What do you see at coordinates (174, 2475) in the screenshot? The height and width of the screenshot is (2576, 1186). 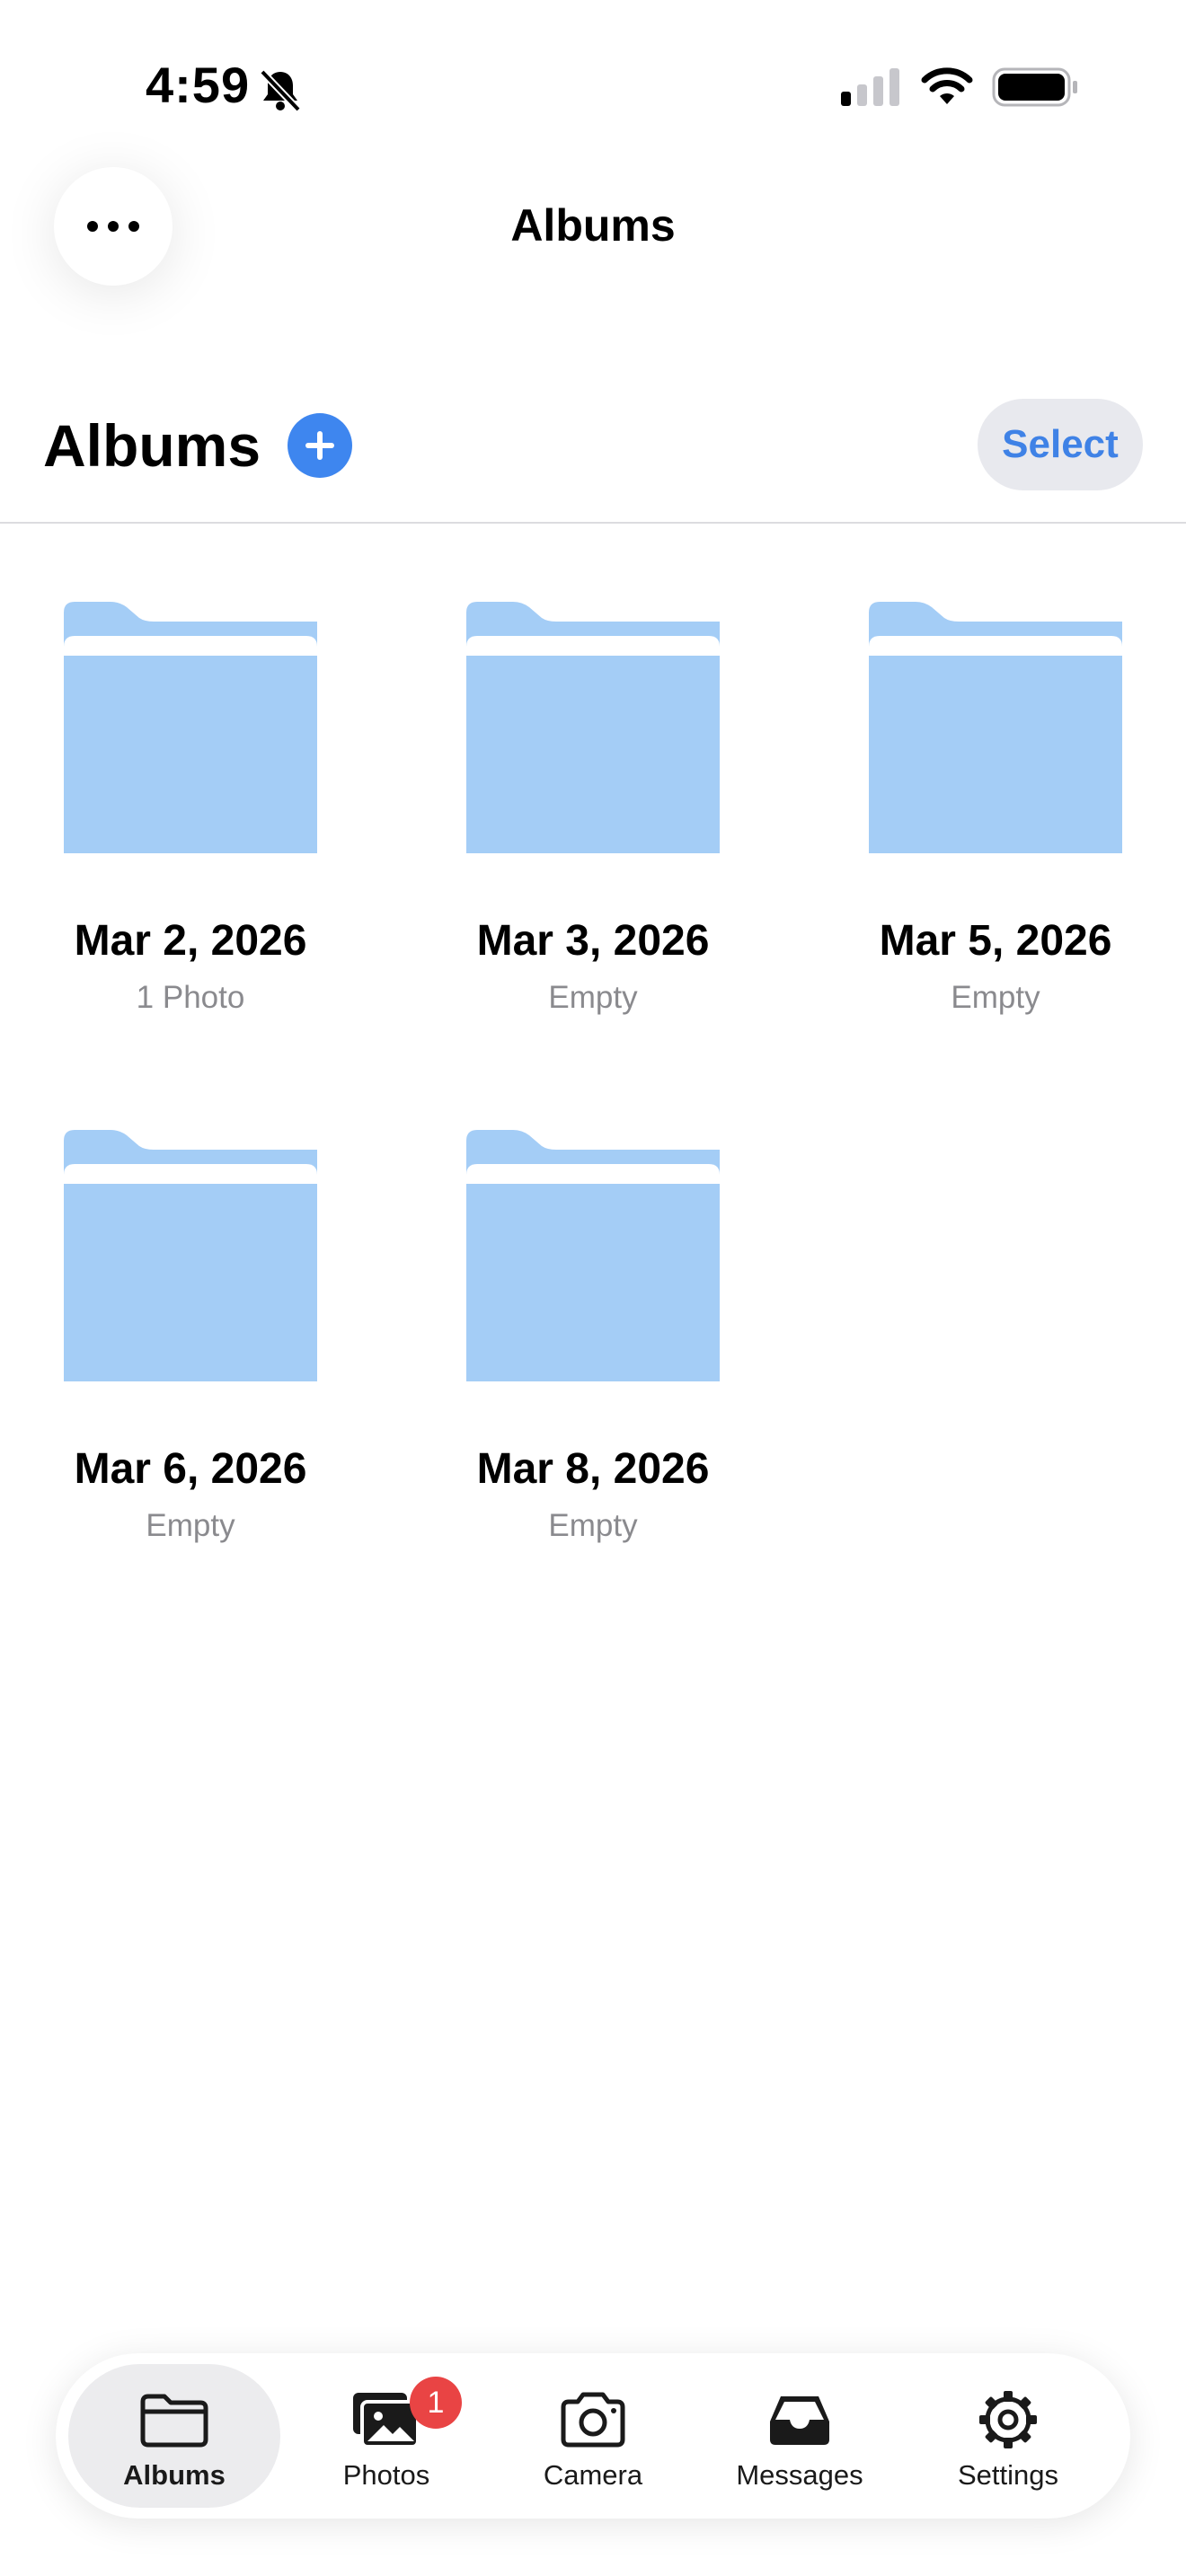 I see `tab-label: Albums` at bounding box center [174, 2475].